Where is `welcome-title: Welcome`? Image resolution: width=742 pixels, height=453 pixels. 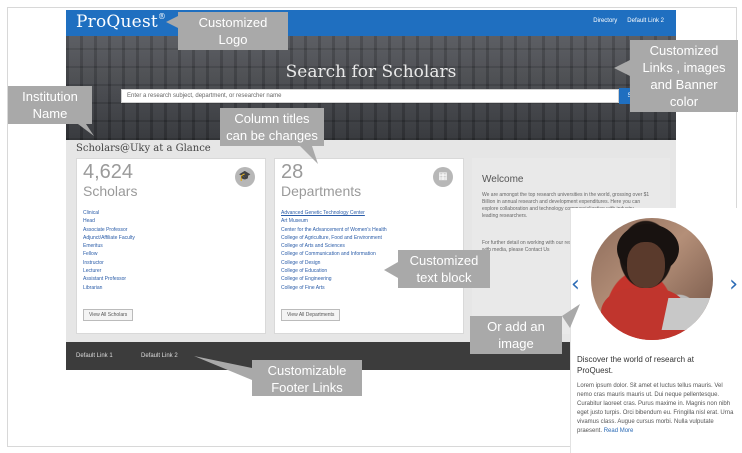 welcome-title: Welcome is located at coordinates (503, 179).